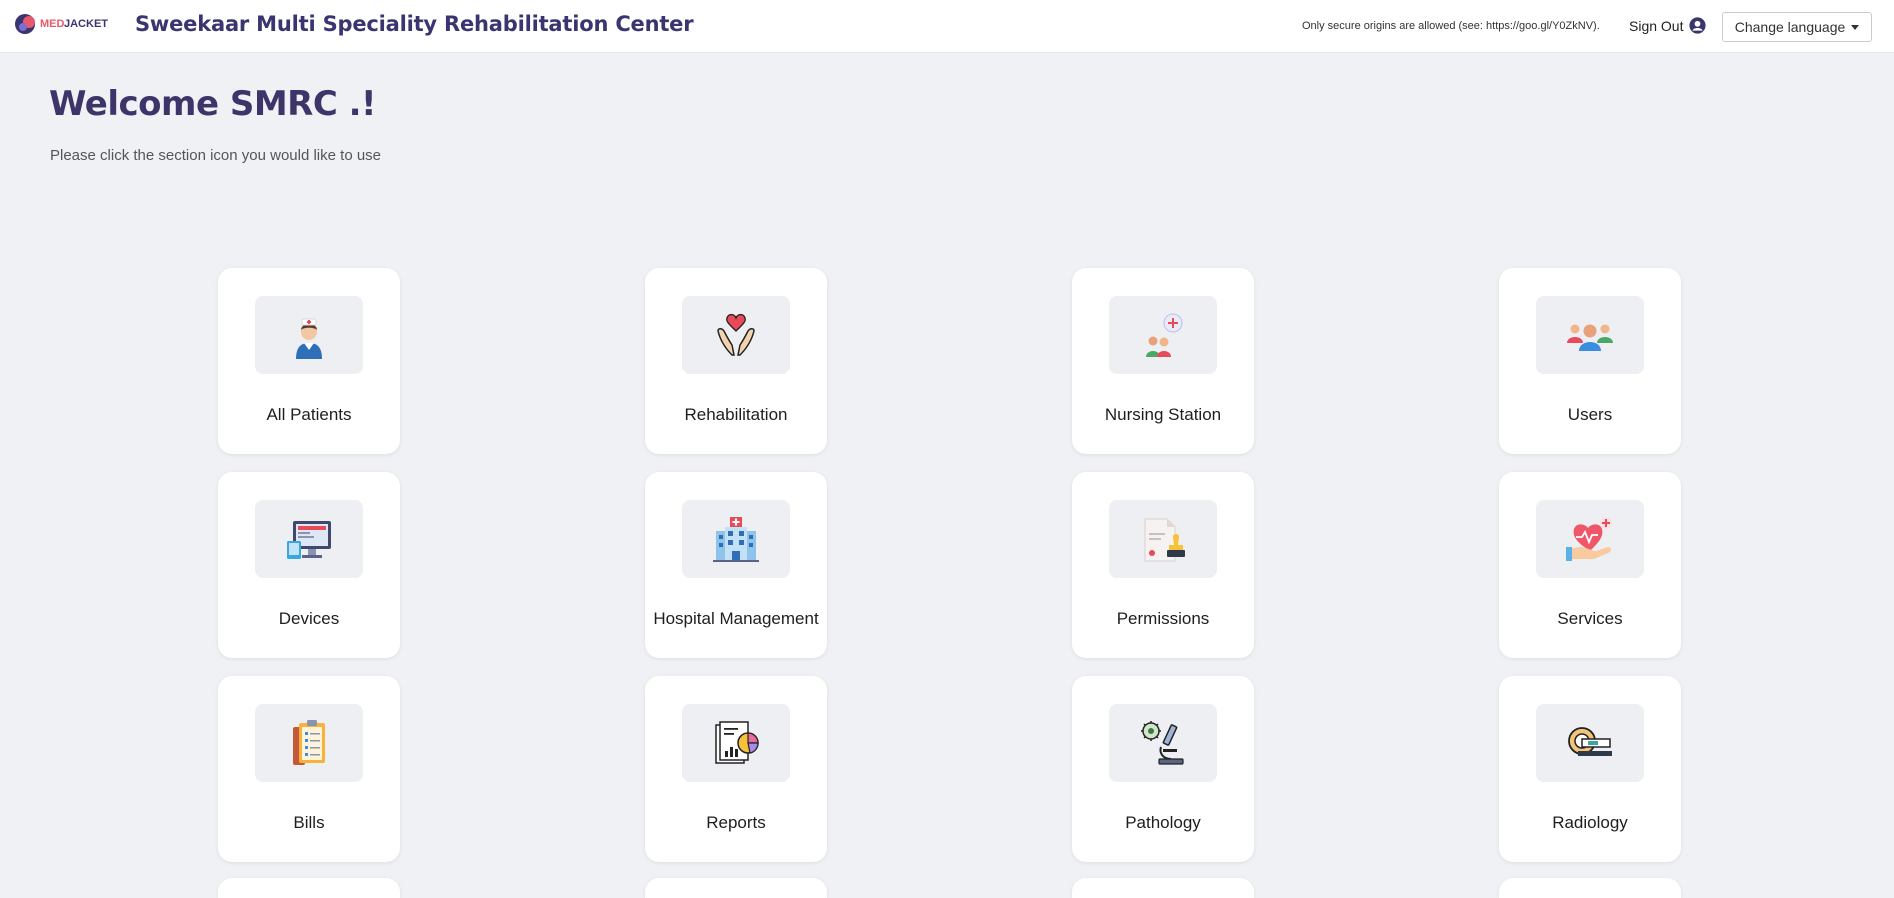  I want to click on change-language-button: Change language, so click(1797, 27).